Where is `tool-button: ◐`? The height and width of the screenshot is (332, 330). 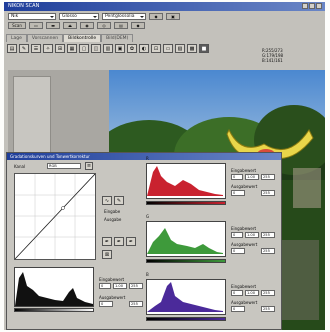
tool-button: ◐ is located at coordinates (144, 48).